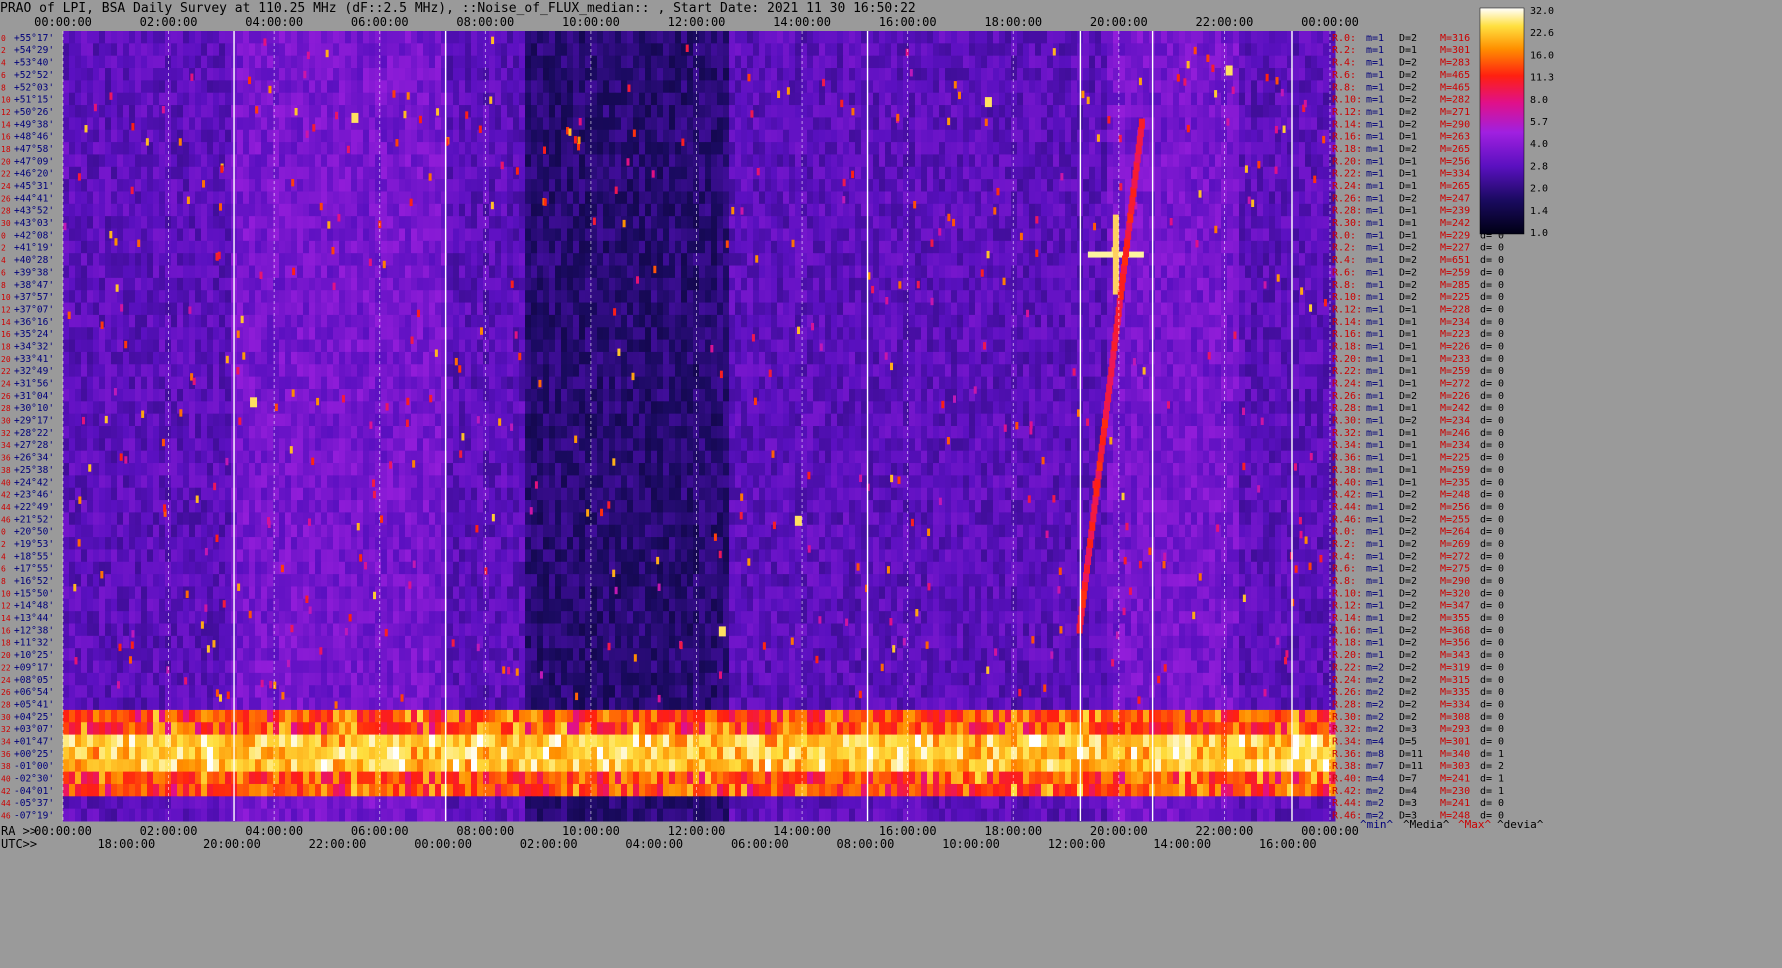 The height and width of the screenshot is (968, 1782). I want to click on row-index-label: 28, so click(6, 704).